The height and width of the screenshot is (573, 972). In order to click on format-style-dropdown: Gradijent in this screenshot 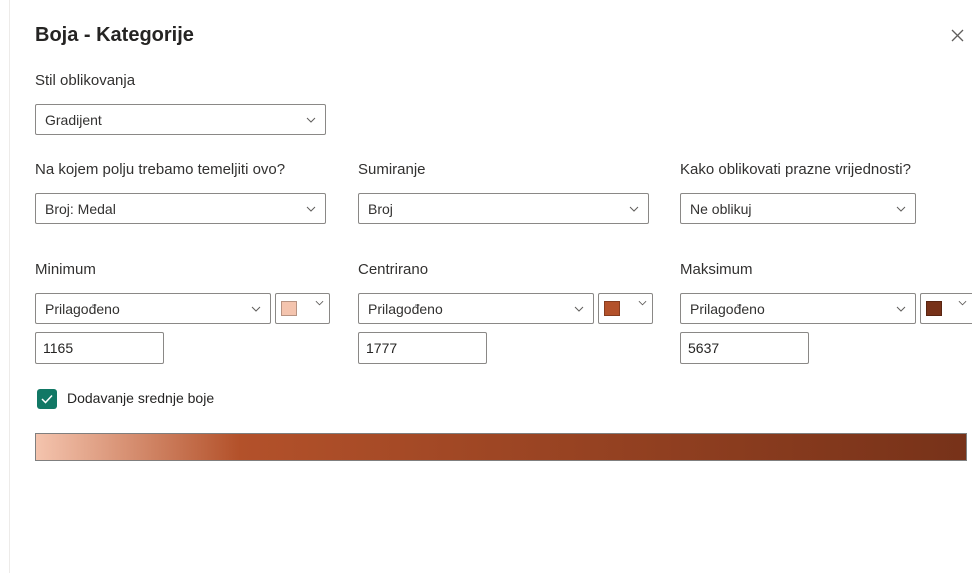, I will do `click(180, 119)`.